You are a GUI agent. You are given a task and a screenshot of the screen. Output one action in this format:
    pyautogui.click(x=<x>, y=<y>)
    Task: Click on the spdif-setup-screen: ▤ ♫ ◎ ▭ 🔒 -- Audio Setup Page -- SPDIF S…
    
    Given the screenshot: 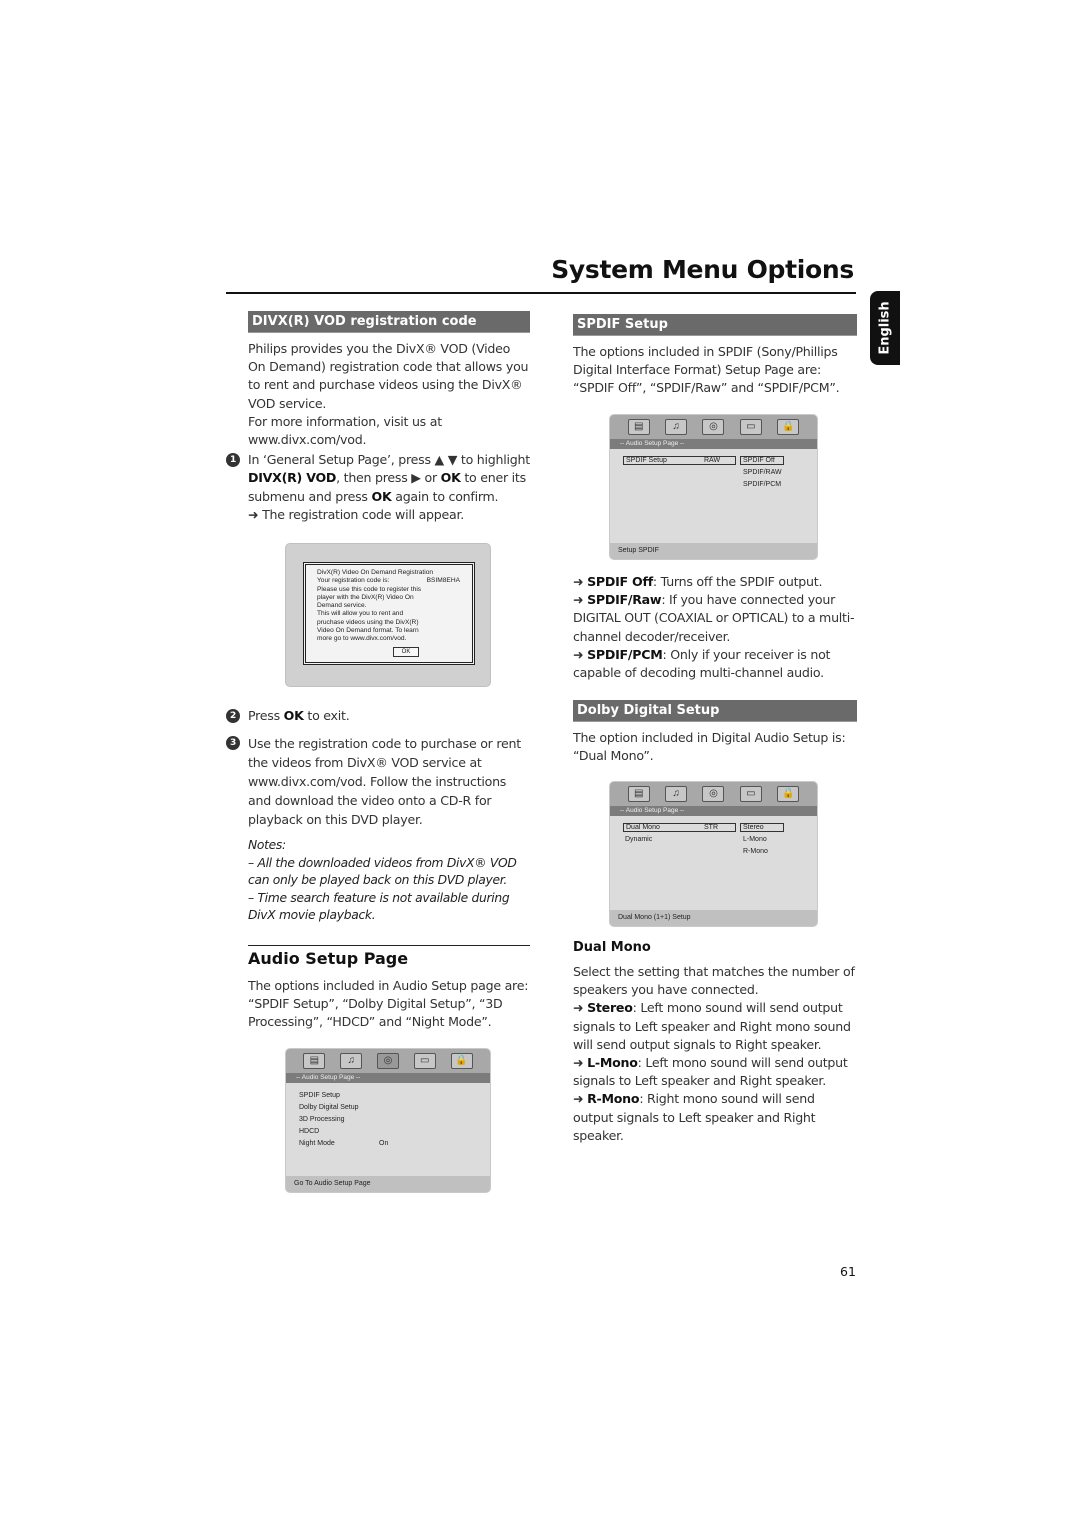 What is the action you would take?
    pyautogui.click(x=713, y=487)
    